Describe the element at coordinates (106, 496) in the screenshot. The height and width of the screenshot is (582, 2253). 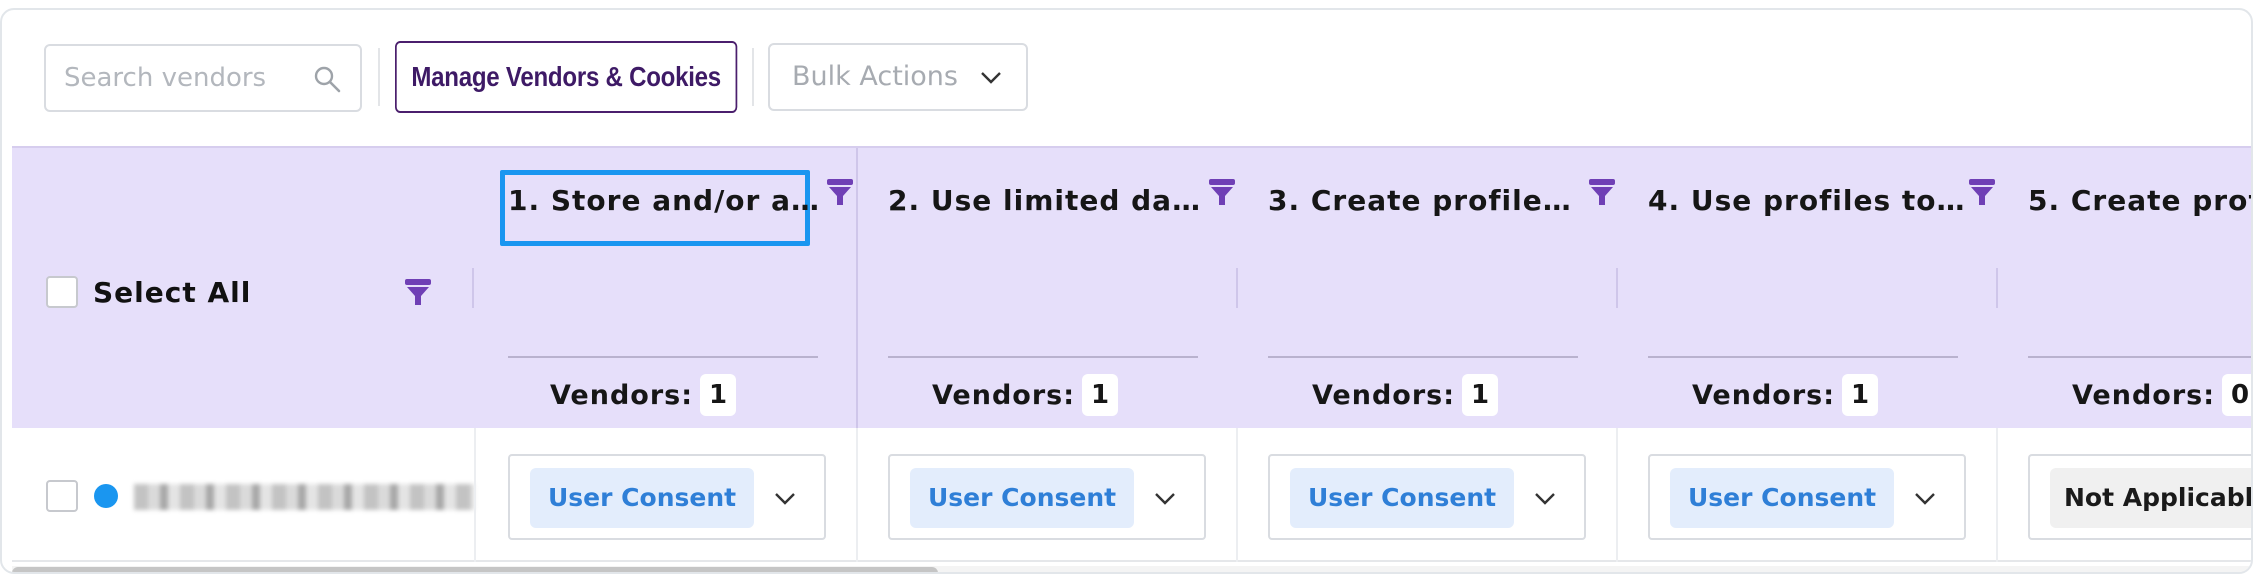
I see `status-dot` at that location.